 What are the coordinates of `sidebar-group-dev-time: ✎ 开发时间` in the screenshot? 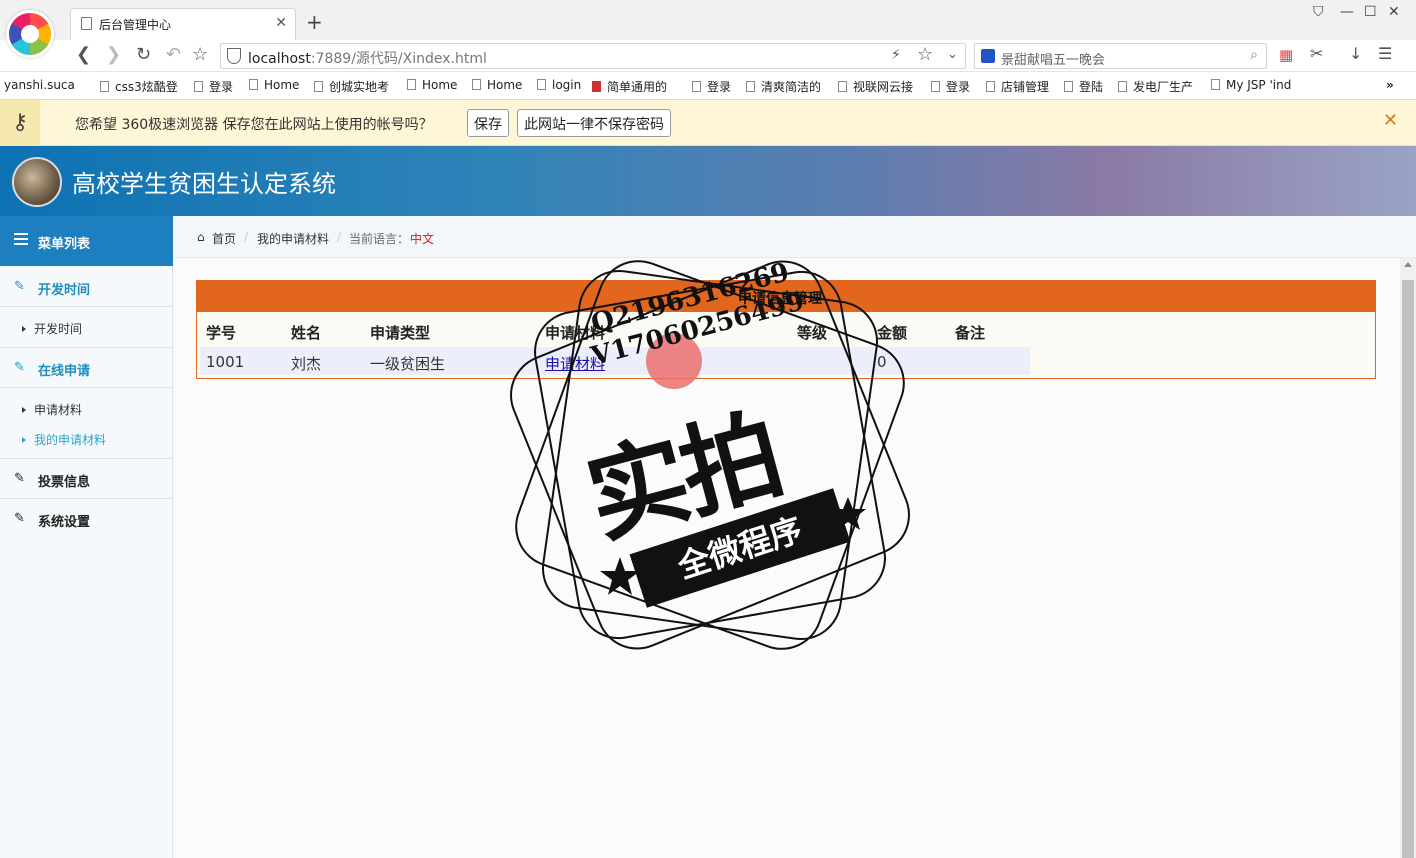 It's located at (86, 287).